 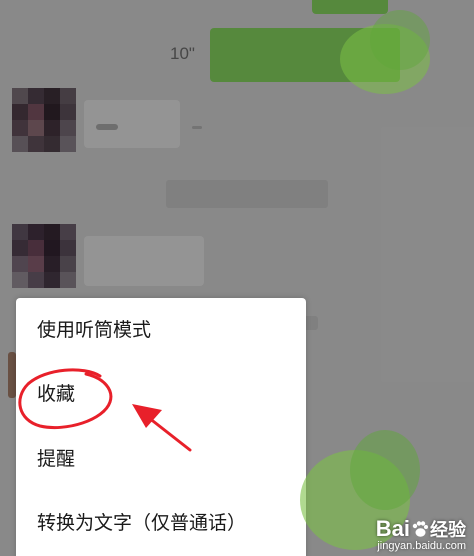 What do you see at coordinates (56, 459) in the screenshot?
I see `menu-item-remind: 提醒` at bounding box center [56, 459].